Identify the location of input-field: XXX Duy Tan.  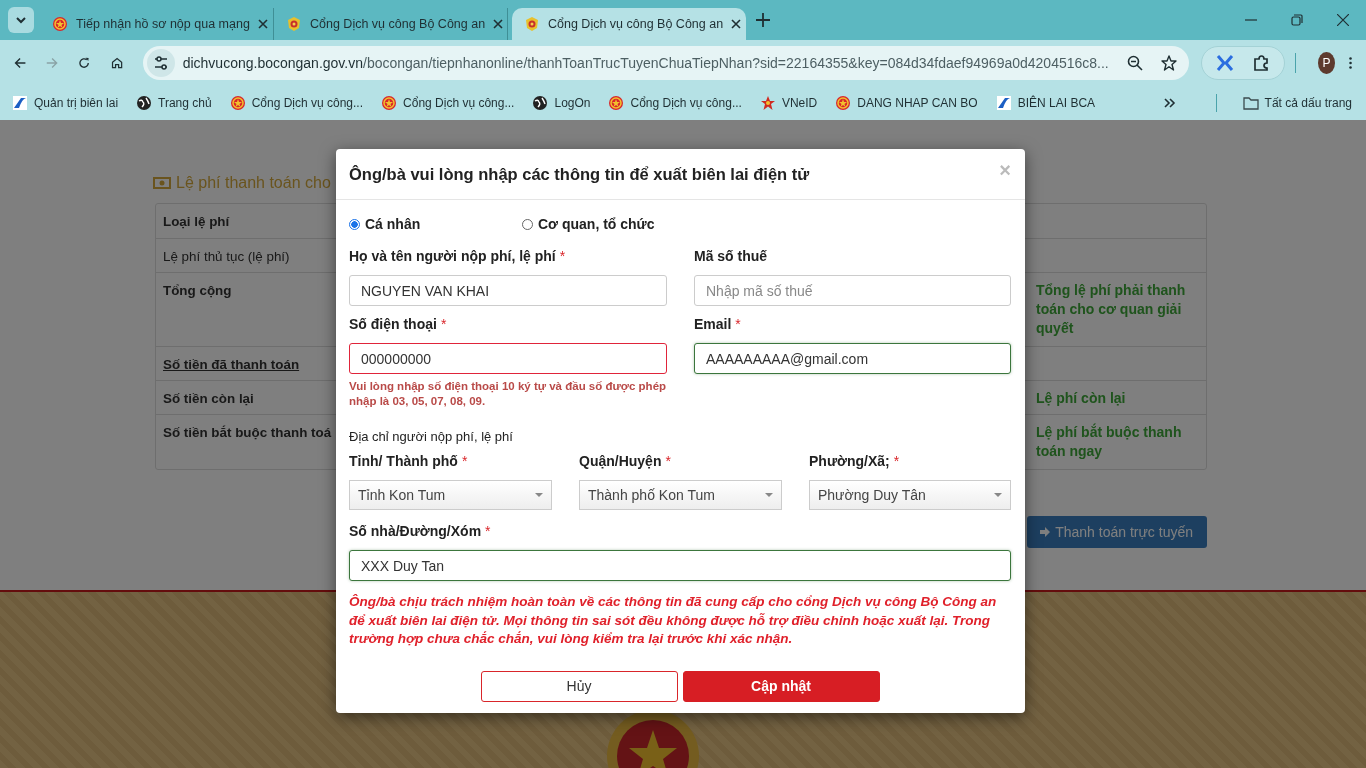
(680, 565).